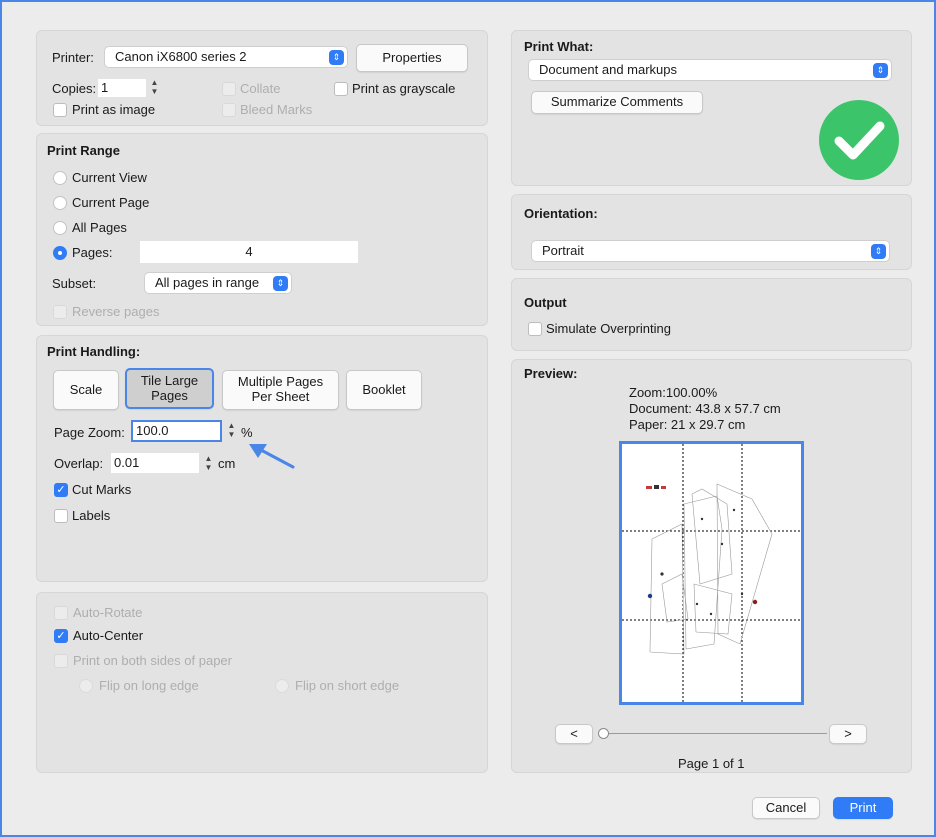 The height and width of the screenshot is (837, 936). I want to click on preview-title: Preview:, so click(551, 373).